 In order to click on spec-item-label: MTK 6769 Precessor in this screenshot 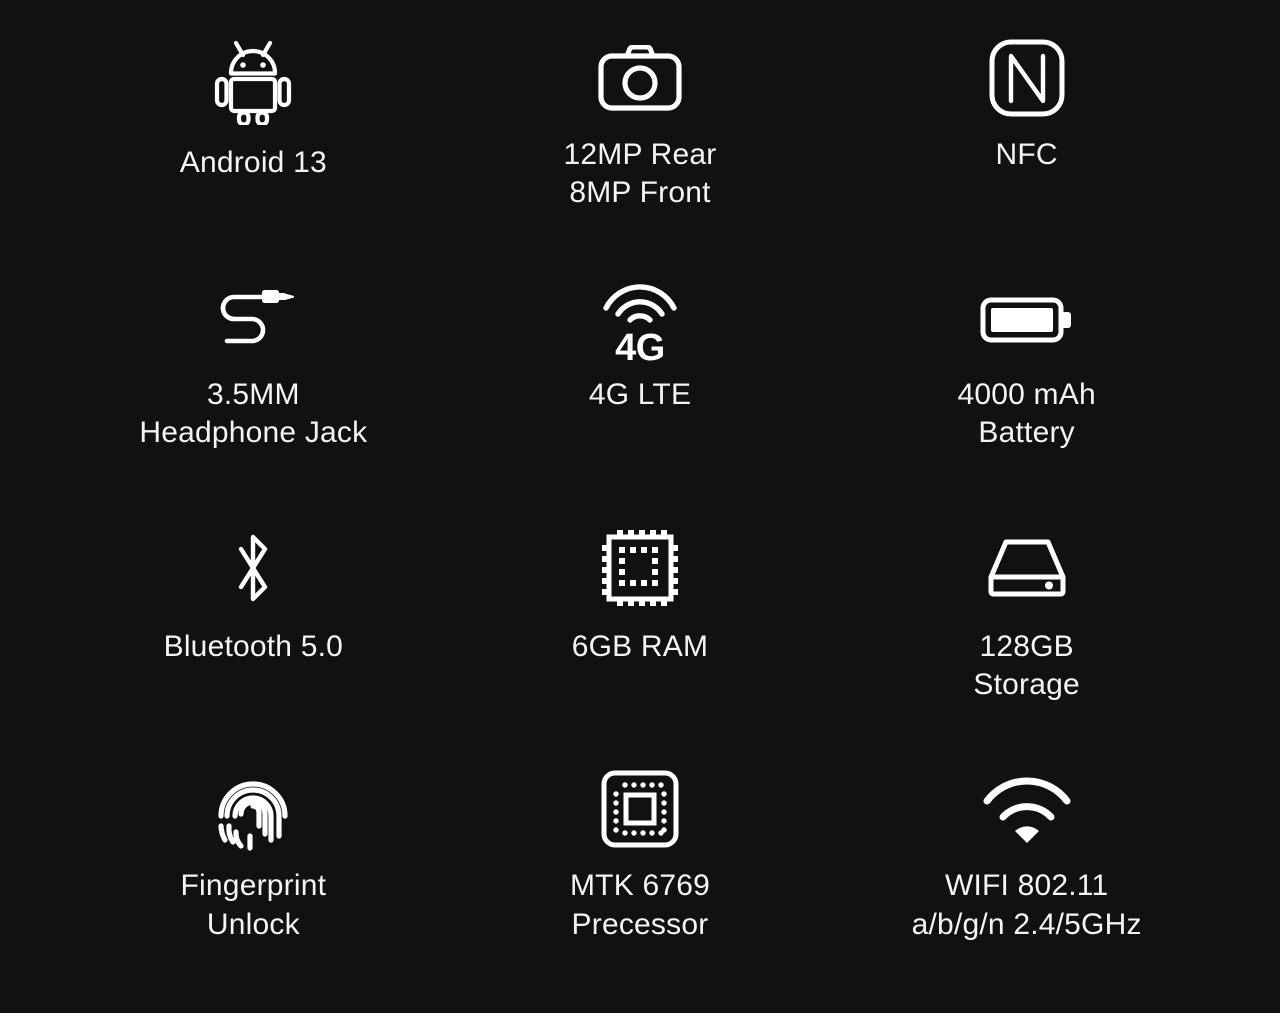, I will do `click(639, 905)`.